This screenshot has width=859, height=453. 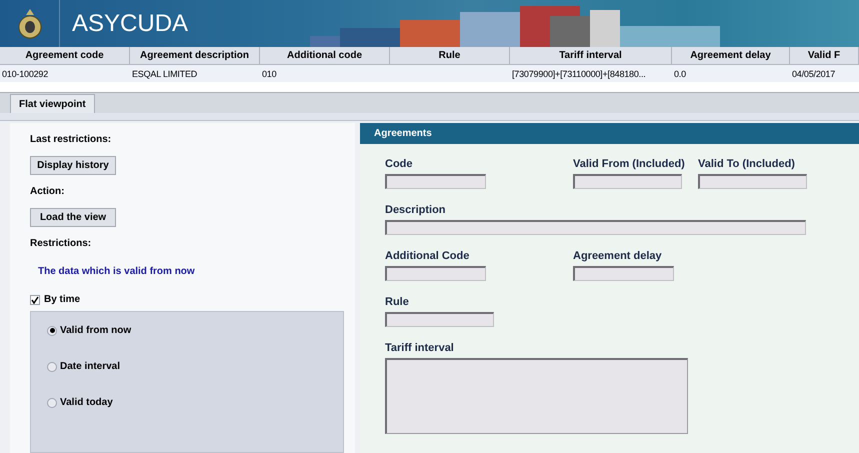 What do you see at coordinates (747, 164) in the screenshot?
I see `field-label: Valid To (Included)` at bounding box center [747, 164].